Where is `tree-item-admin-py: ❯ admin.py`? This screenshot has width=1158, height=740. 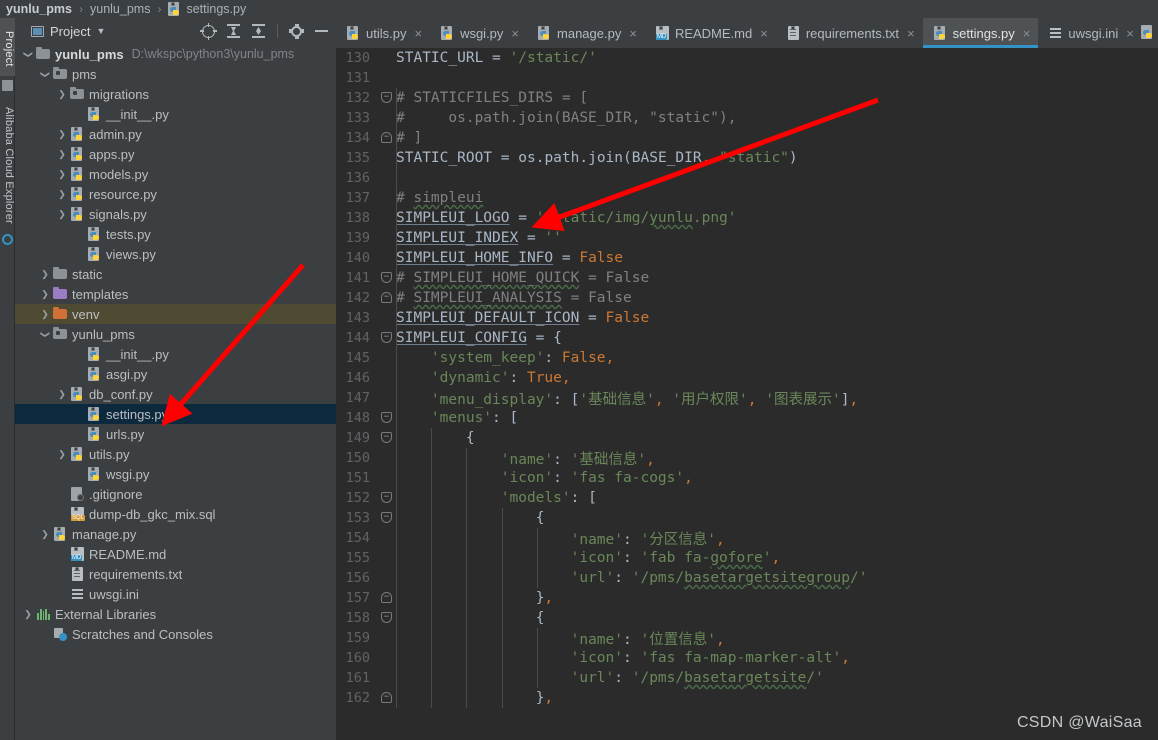 tree-item-admin-py: ❯ admin.py is located at coordinates (175, 134).